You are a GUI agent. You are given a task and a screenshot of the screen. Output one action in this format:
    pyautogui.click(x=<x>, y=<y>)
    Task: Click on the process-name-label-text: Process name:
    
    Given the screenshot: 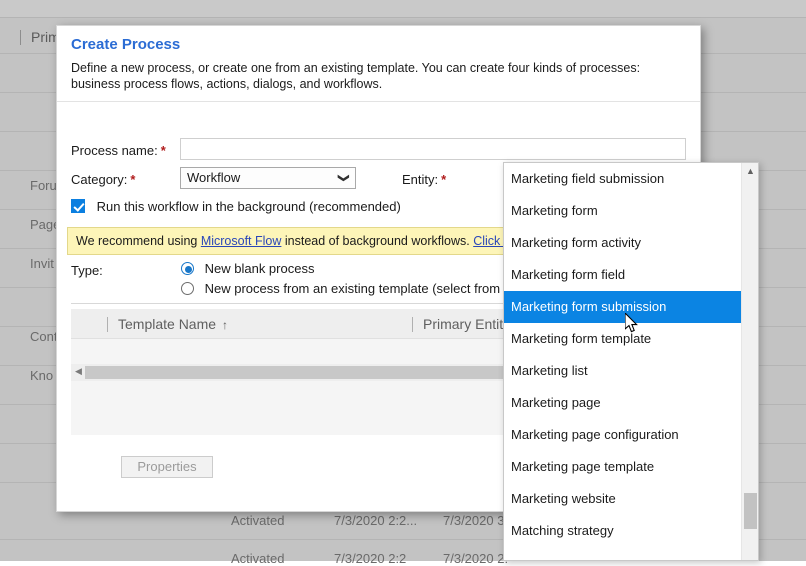 What is the action you would take?
    pyautogui.click(x=114, y=150)
    